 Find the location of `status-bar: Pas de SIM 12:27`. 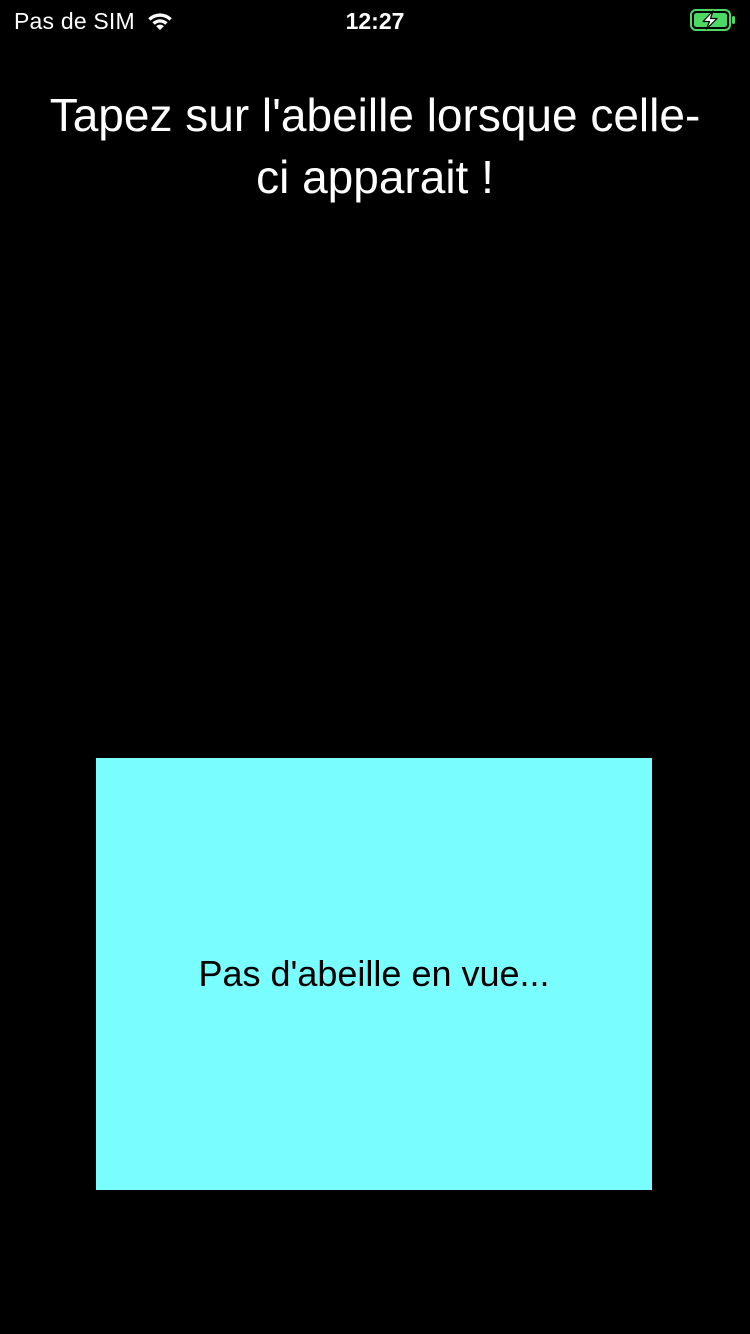

status-bar: Pas de SIM 12:27 is located at coordinates (375, 20).